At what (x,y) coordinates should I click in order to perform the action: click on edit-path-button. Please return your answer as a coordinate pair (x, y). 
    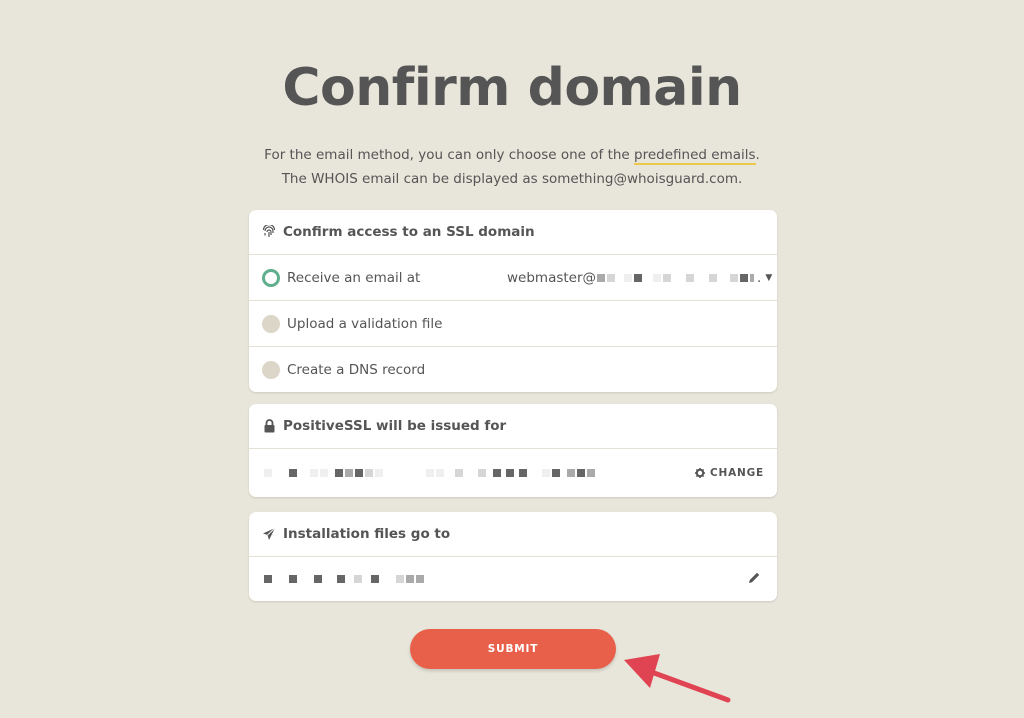
    Looking at the image, I should click on (754, 579).